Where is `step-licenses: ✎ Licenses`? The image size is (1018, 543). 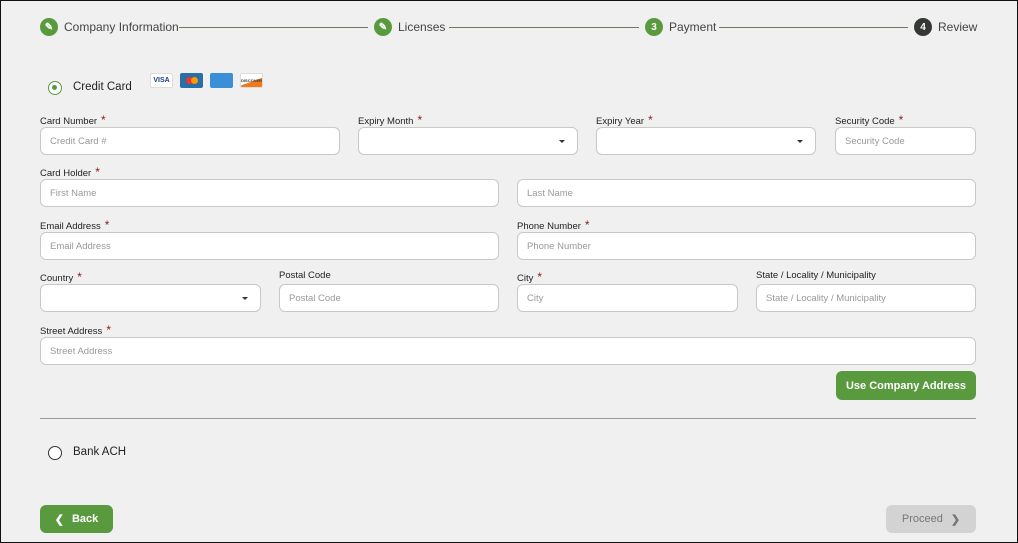 step-licenses: ✎ Licenses is located at coordinates (409, 27).